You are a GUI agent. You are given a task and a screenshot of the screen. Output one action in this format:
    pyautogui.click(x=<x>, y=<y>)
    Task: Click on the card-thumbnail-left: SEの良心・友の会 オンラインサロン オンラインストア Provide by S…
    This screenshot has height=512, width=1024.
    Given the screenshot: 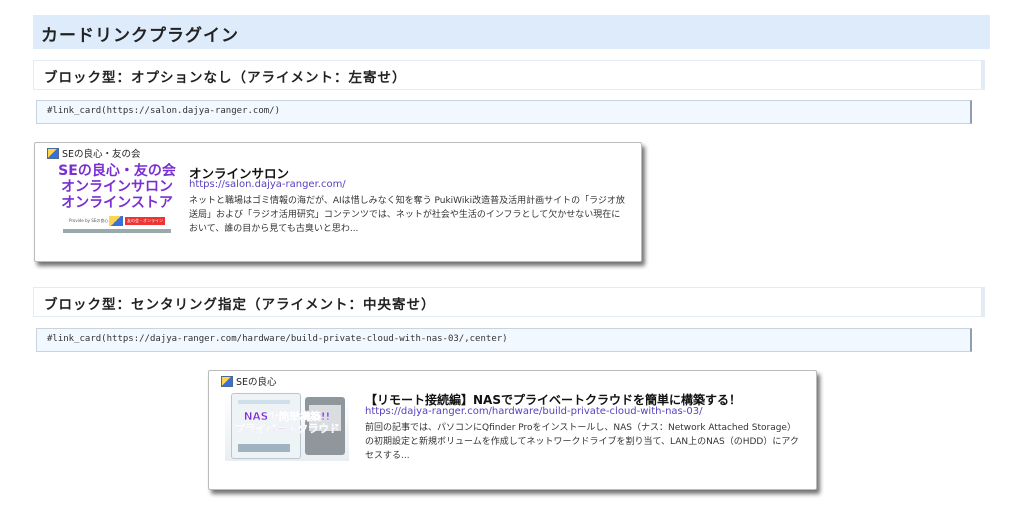 What is the action you would take?
    pyautogui.click(x=117, y=199)
    